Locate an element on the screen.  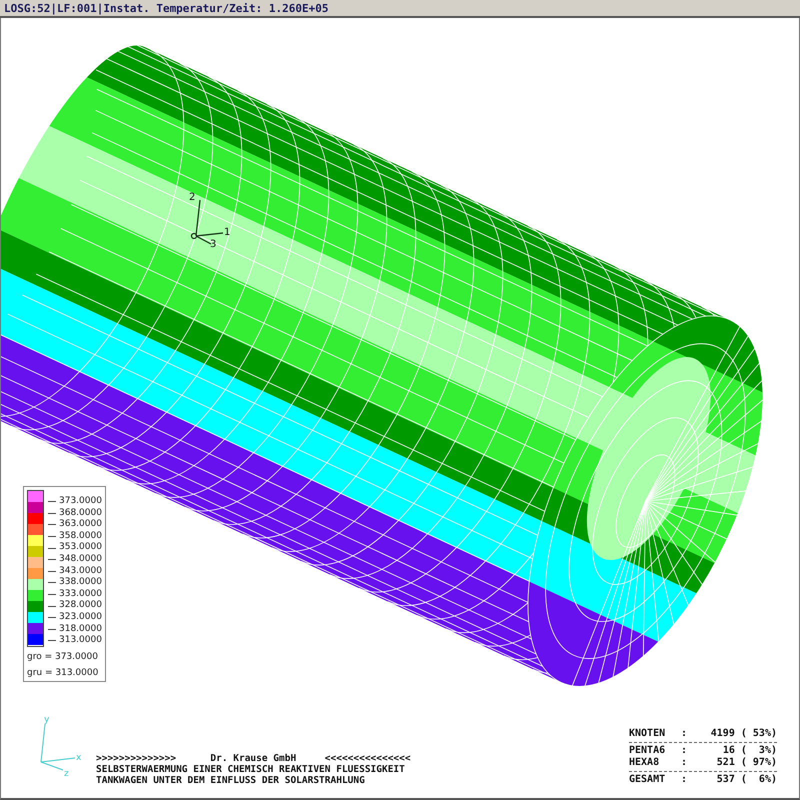
limit-value: gro = 373.0000 is located at coordinates (63, 656).